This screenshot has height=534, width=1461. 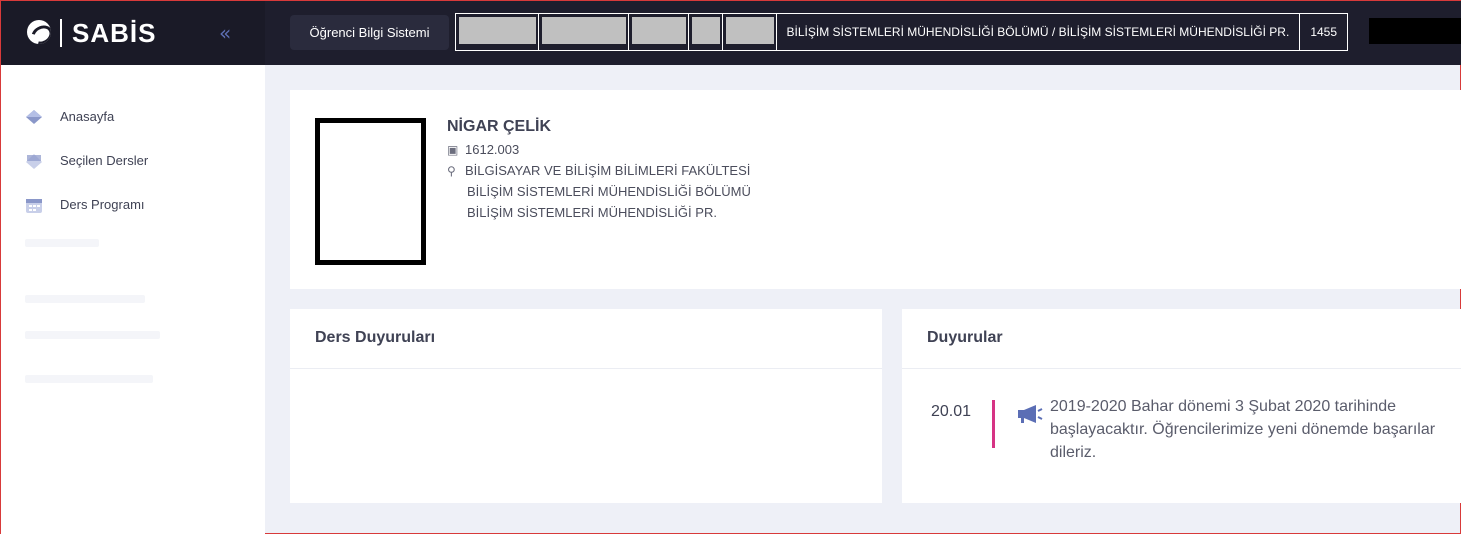 I want to click on student-id-row: ▣ 1612.003, so click(x=483, y=149).